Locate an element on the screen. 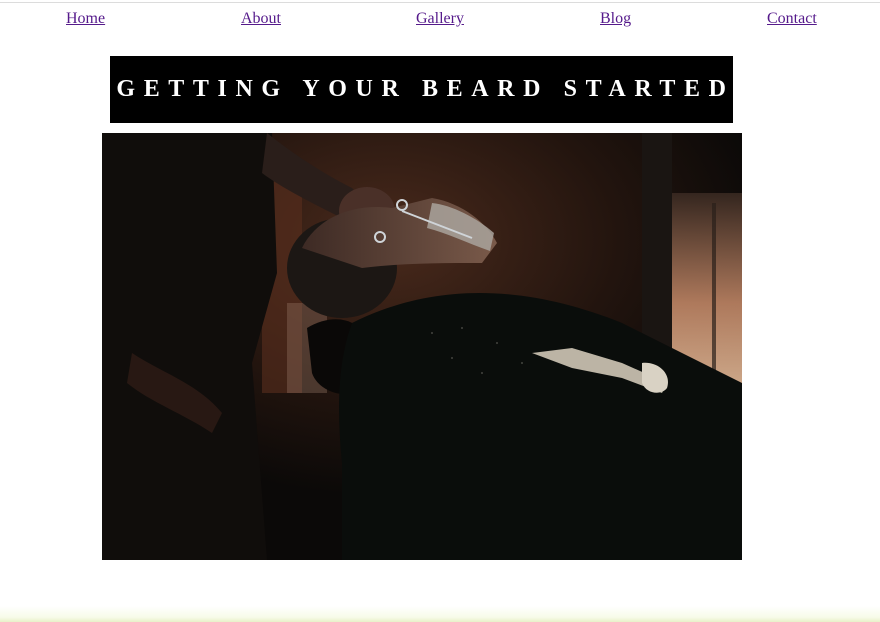 The width and height of the screenshot is (880, 622). main-nav: Home About Gallery Blog Contact is located at coordinates (440, 22).